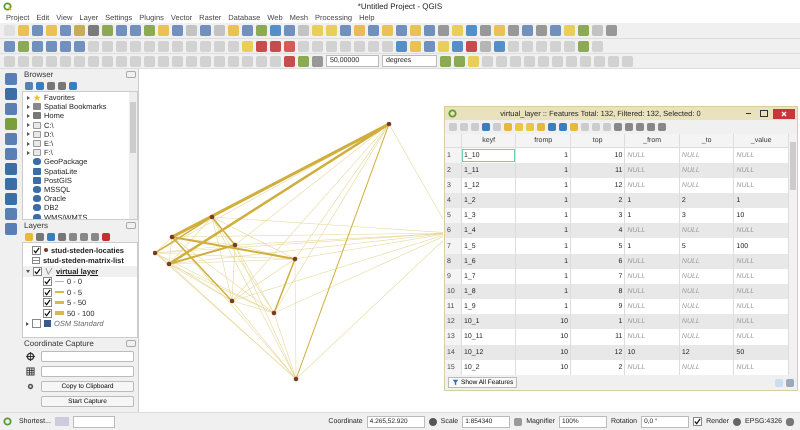  What do you see at coordinates (784, 113) in the screenshot?
I see `close-button` at bounding box center [784, 113].